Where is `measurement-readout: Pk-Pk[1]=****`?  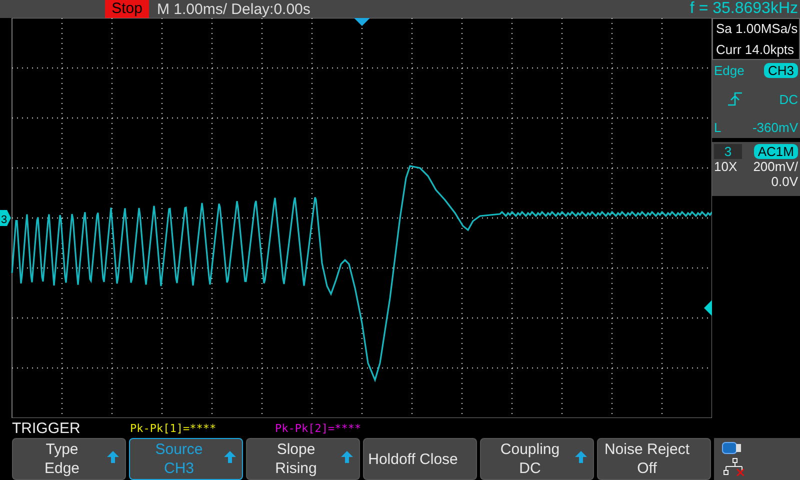
measurement-readout: Pk-Pk[1]=**** is located at coordinates (174, 428).